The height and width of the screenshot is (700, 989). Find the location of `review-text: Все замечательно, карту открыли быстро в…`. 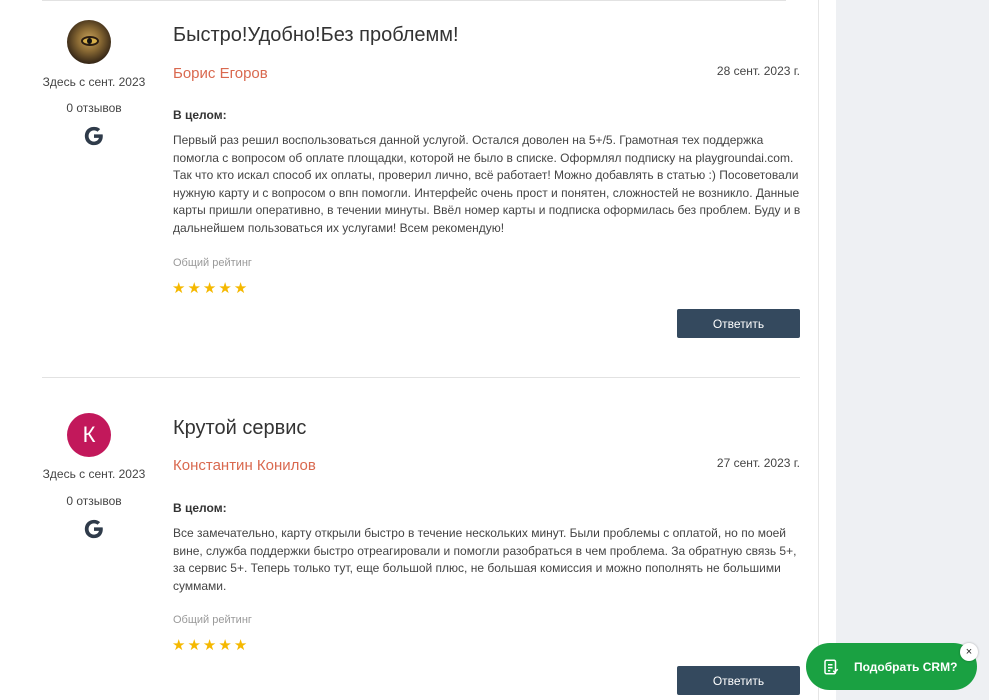

review-text: Все замечательно, карту открыли быстро в… is located at coordinates (485, 559).